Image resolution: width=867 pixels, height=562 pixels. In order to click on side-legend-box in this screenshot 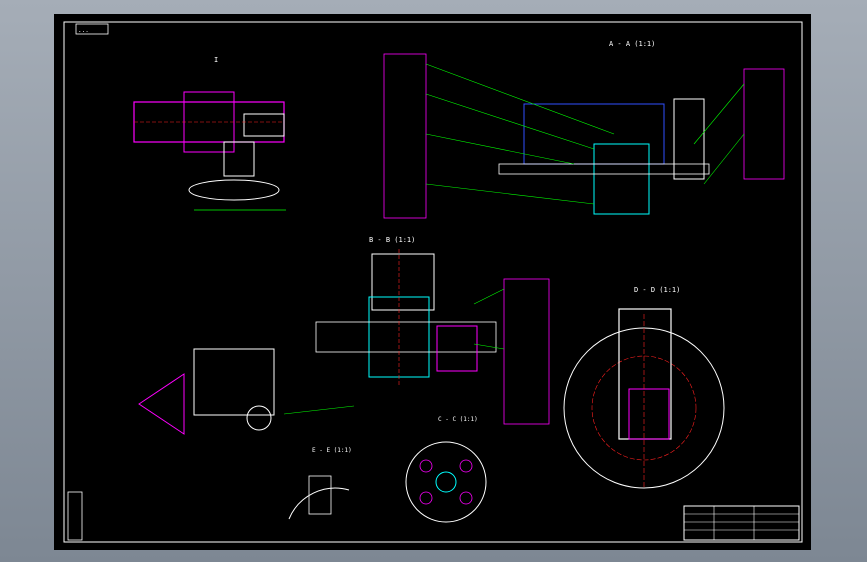, I will do `click(75, 516)`.